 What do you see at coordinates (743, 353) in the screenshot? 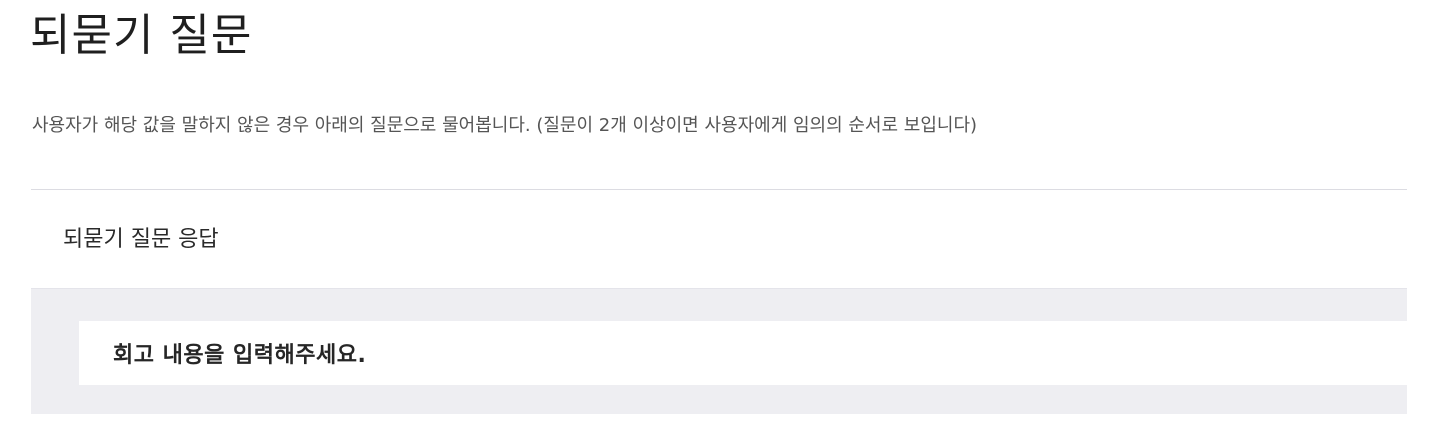
I see `response-item: 회고 내용을 입력해주세요.` at bounding box center [743, 353].